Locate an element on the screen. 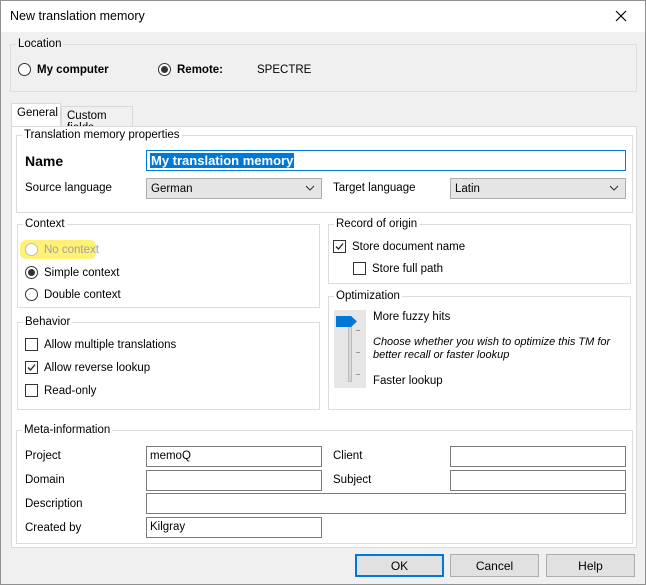  simple-context-radio-circle is located at coordinates (31, 272).